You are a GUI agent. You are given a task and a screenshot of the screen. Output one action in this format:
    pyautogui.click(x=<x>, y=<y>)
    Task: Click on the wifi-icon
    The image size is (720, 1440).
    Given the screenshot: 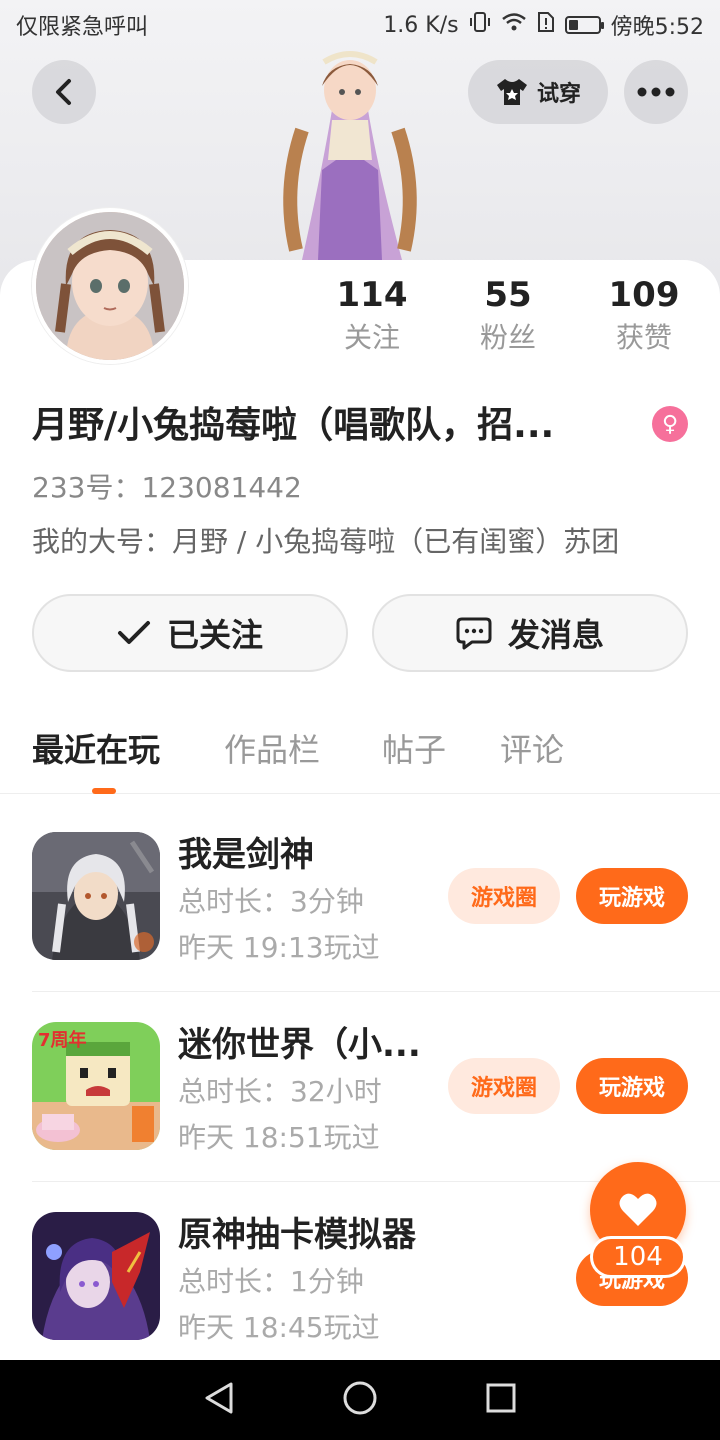 What is the action you would take?
    pyautogui.click(x=514, y=25)
    